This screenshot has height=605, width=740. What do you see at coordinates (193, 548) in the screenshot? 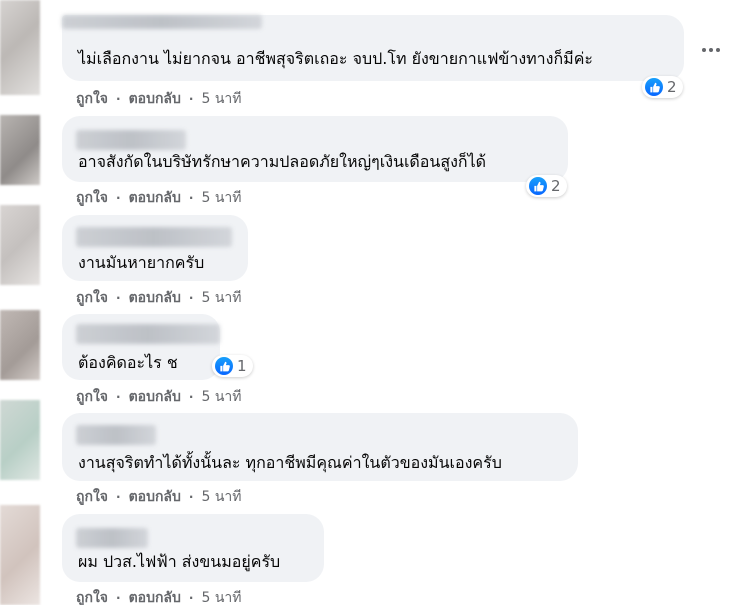
I see `comment-bubble: ผม ปวส.ไฟฟ้า ส่งขนมอยู่ครับ` at bounding box center [193, 548].